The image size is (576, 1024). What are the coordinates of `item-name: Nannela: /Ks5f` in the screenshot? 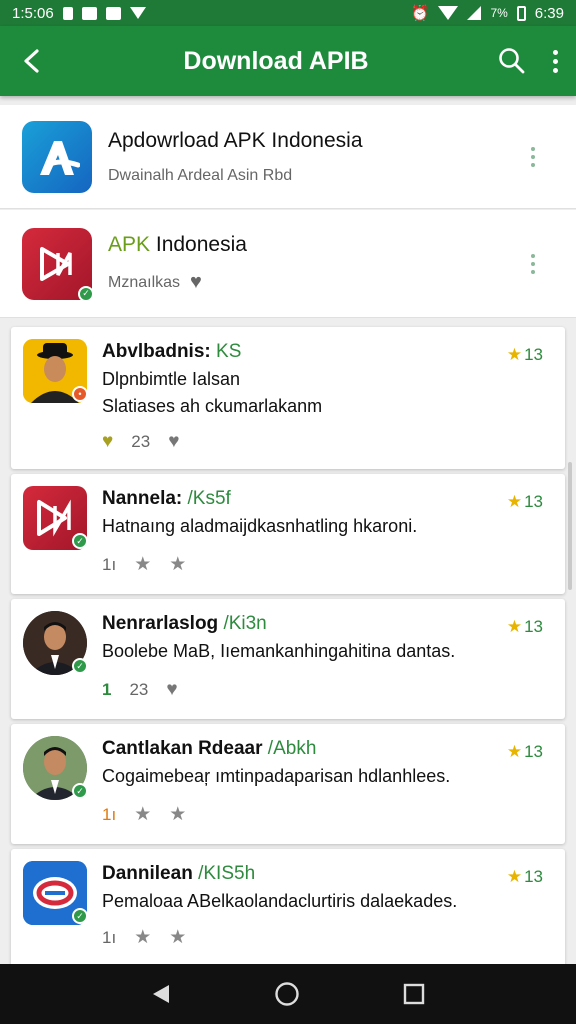 It's located at (166, 498).